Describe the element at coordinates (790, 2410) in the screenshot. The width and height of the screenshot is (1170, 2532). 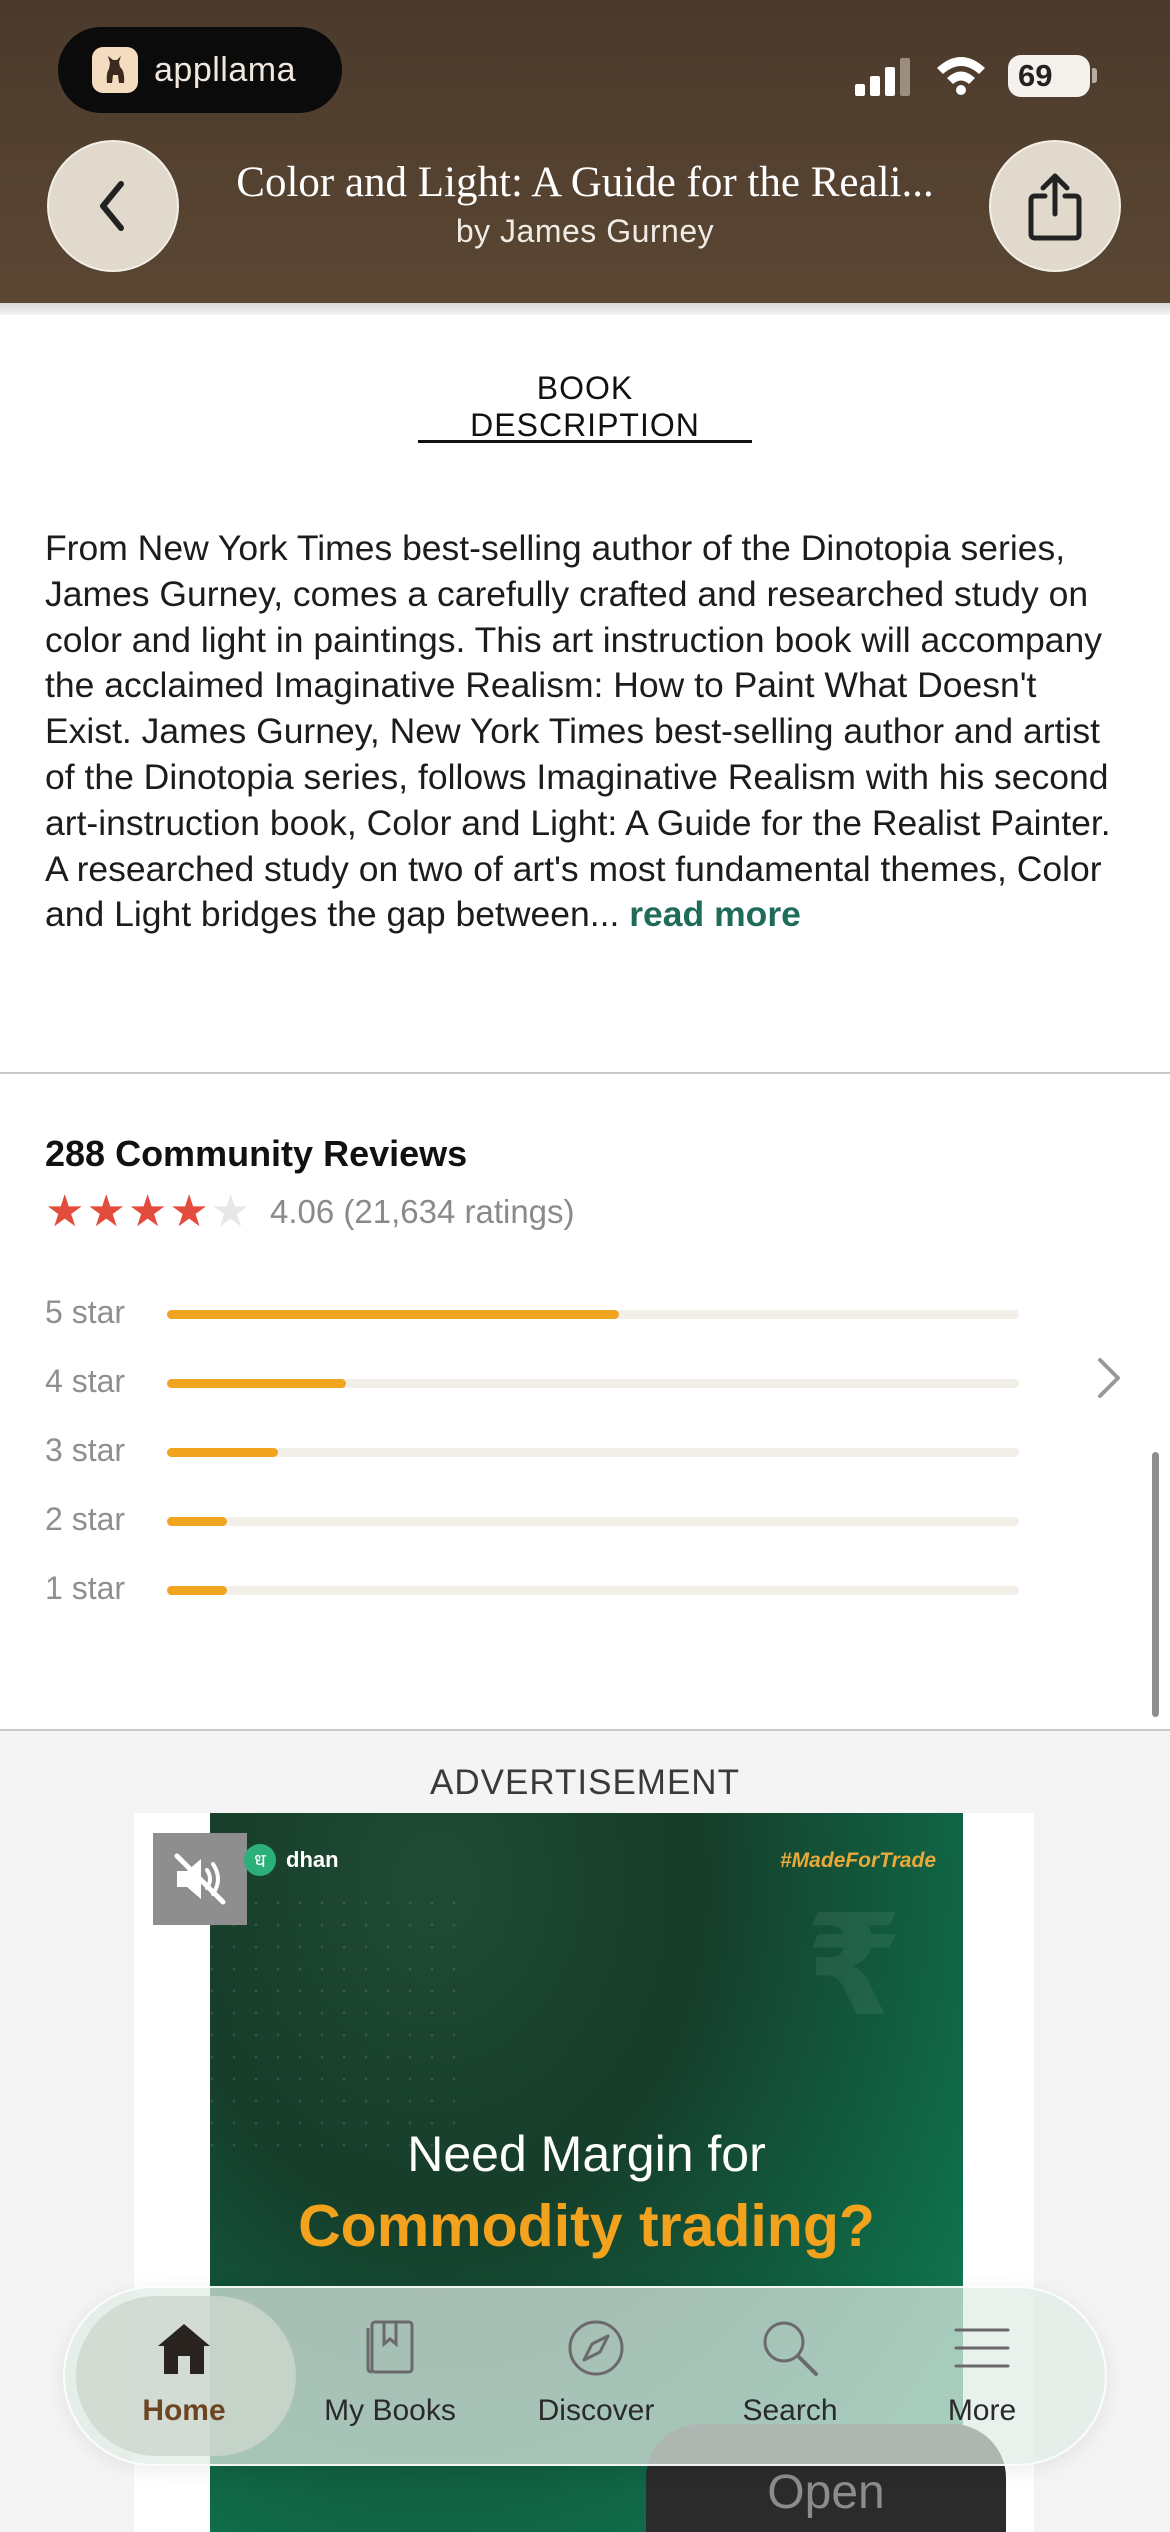
I see `tab-label: Search` at that location.